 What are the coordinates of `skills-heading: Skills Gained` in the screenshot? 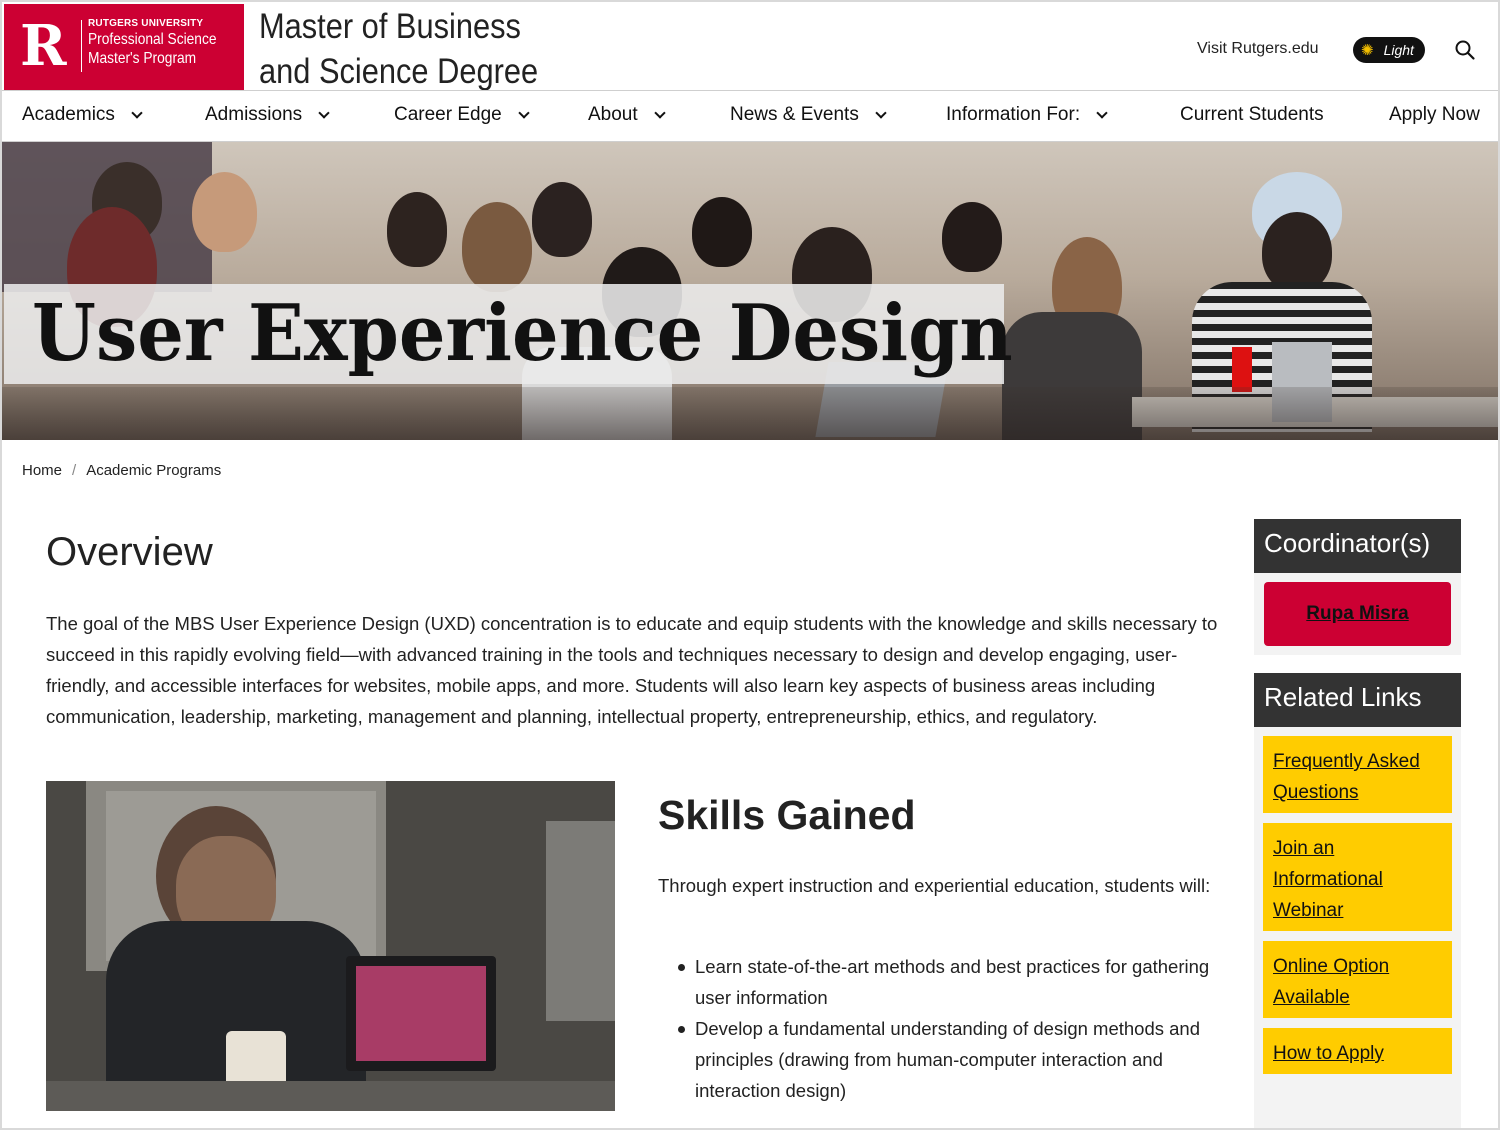 It's located at (787, 815).